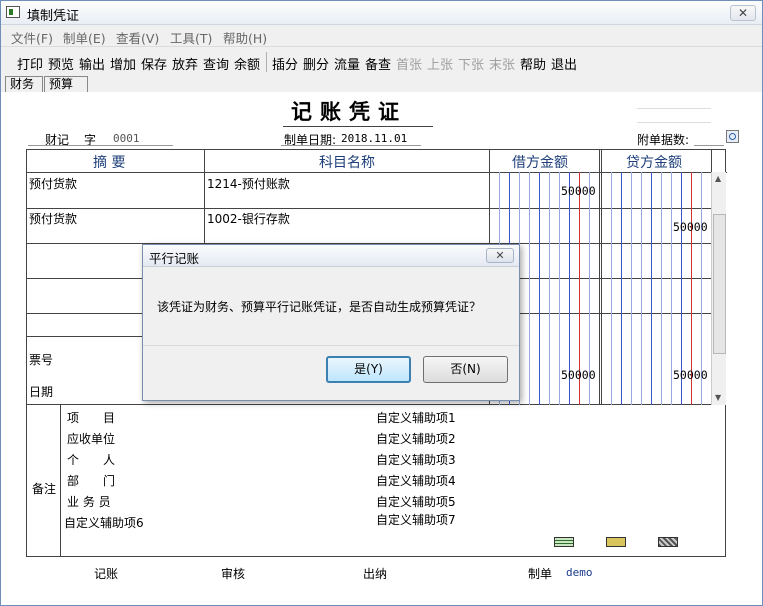 The width and height of the screenshot is (763, 606). Describe the element at coordinates (13, 12) in the screenshot. I see `app-icon` at that location.